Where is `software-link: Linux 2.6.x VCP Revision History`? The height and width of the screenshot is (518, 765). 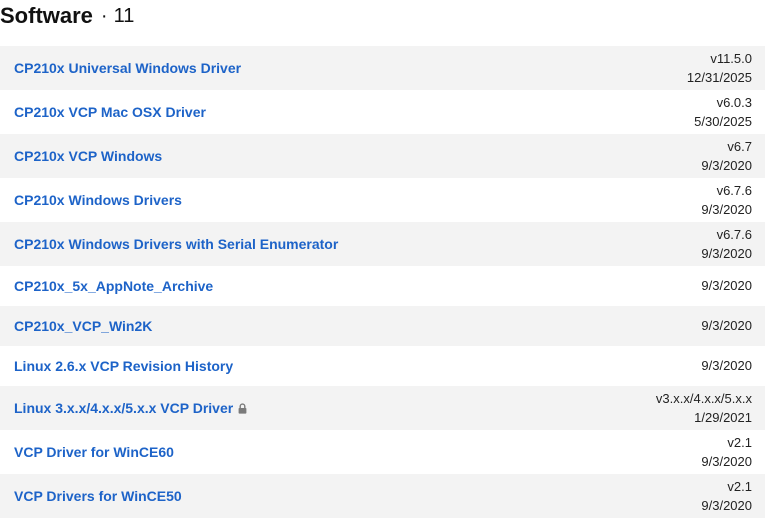 software-link: Linux 2.6.x VCP Revision History is located at coordinates (123, 366).